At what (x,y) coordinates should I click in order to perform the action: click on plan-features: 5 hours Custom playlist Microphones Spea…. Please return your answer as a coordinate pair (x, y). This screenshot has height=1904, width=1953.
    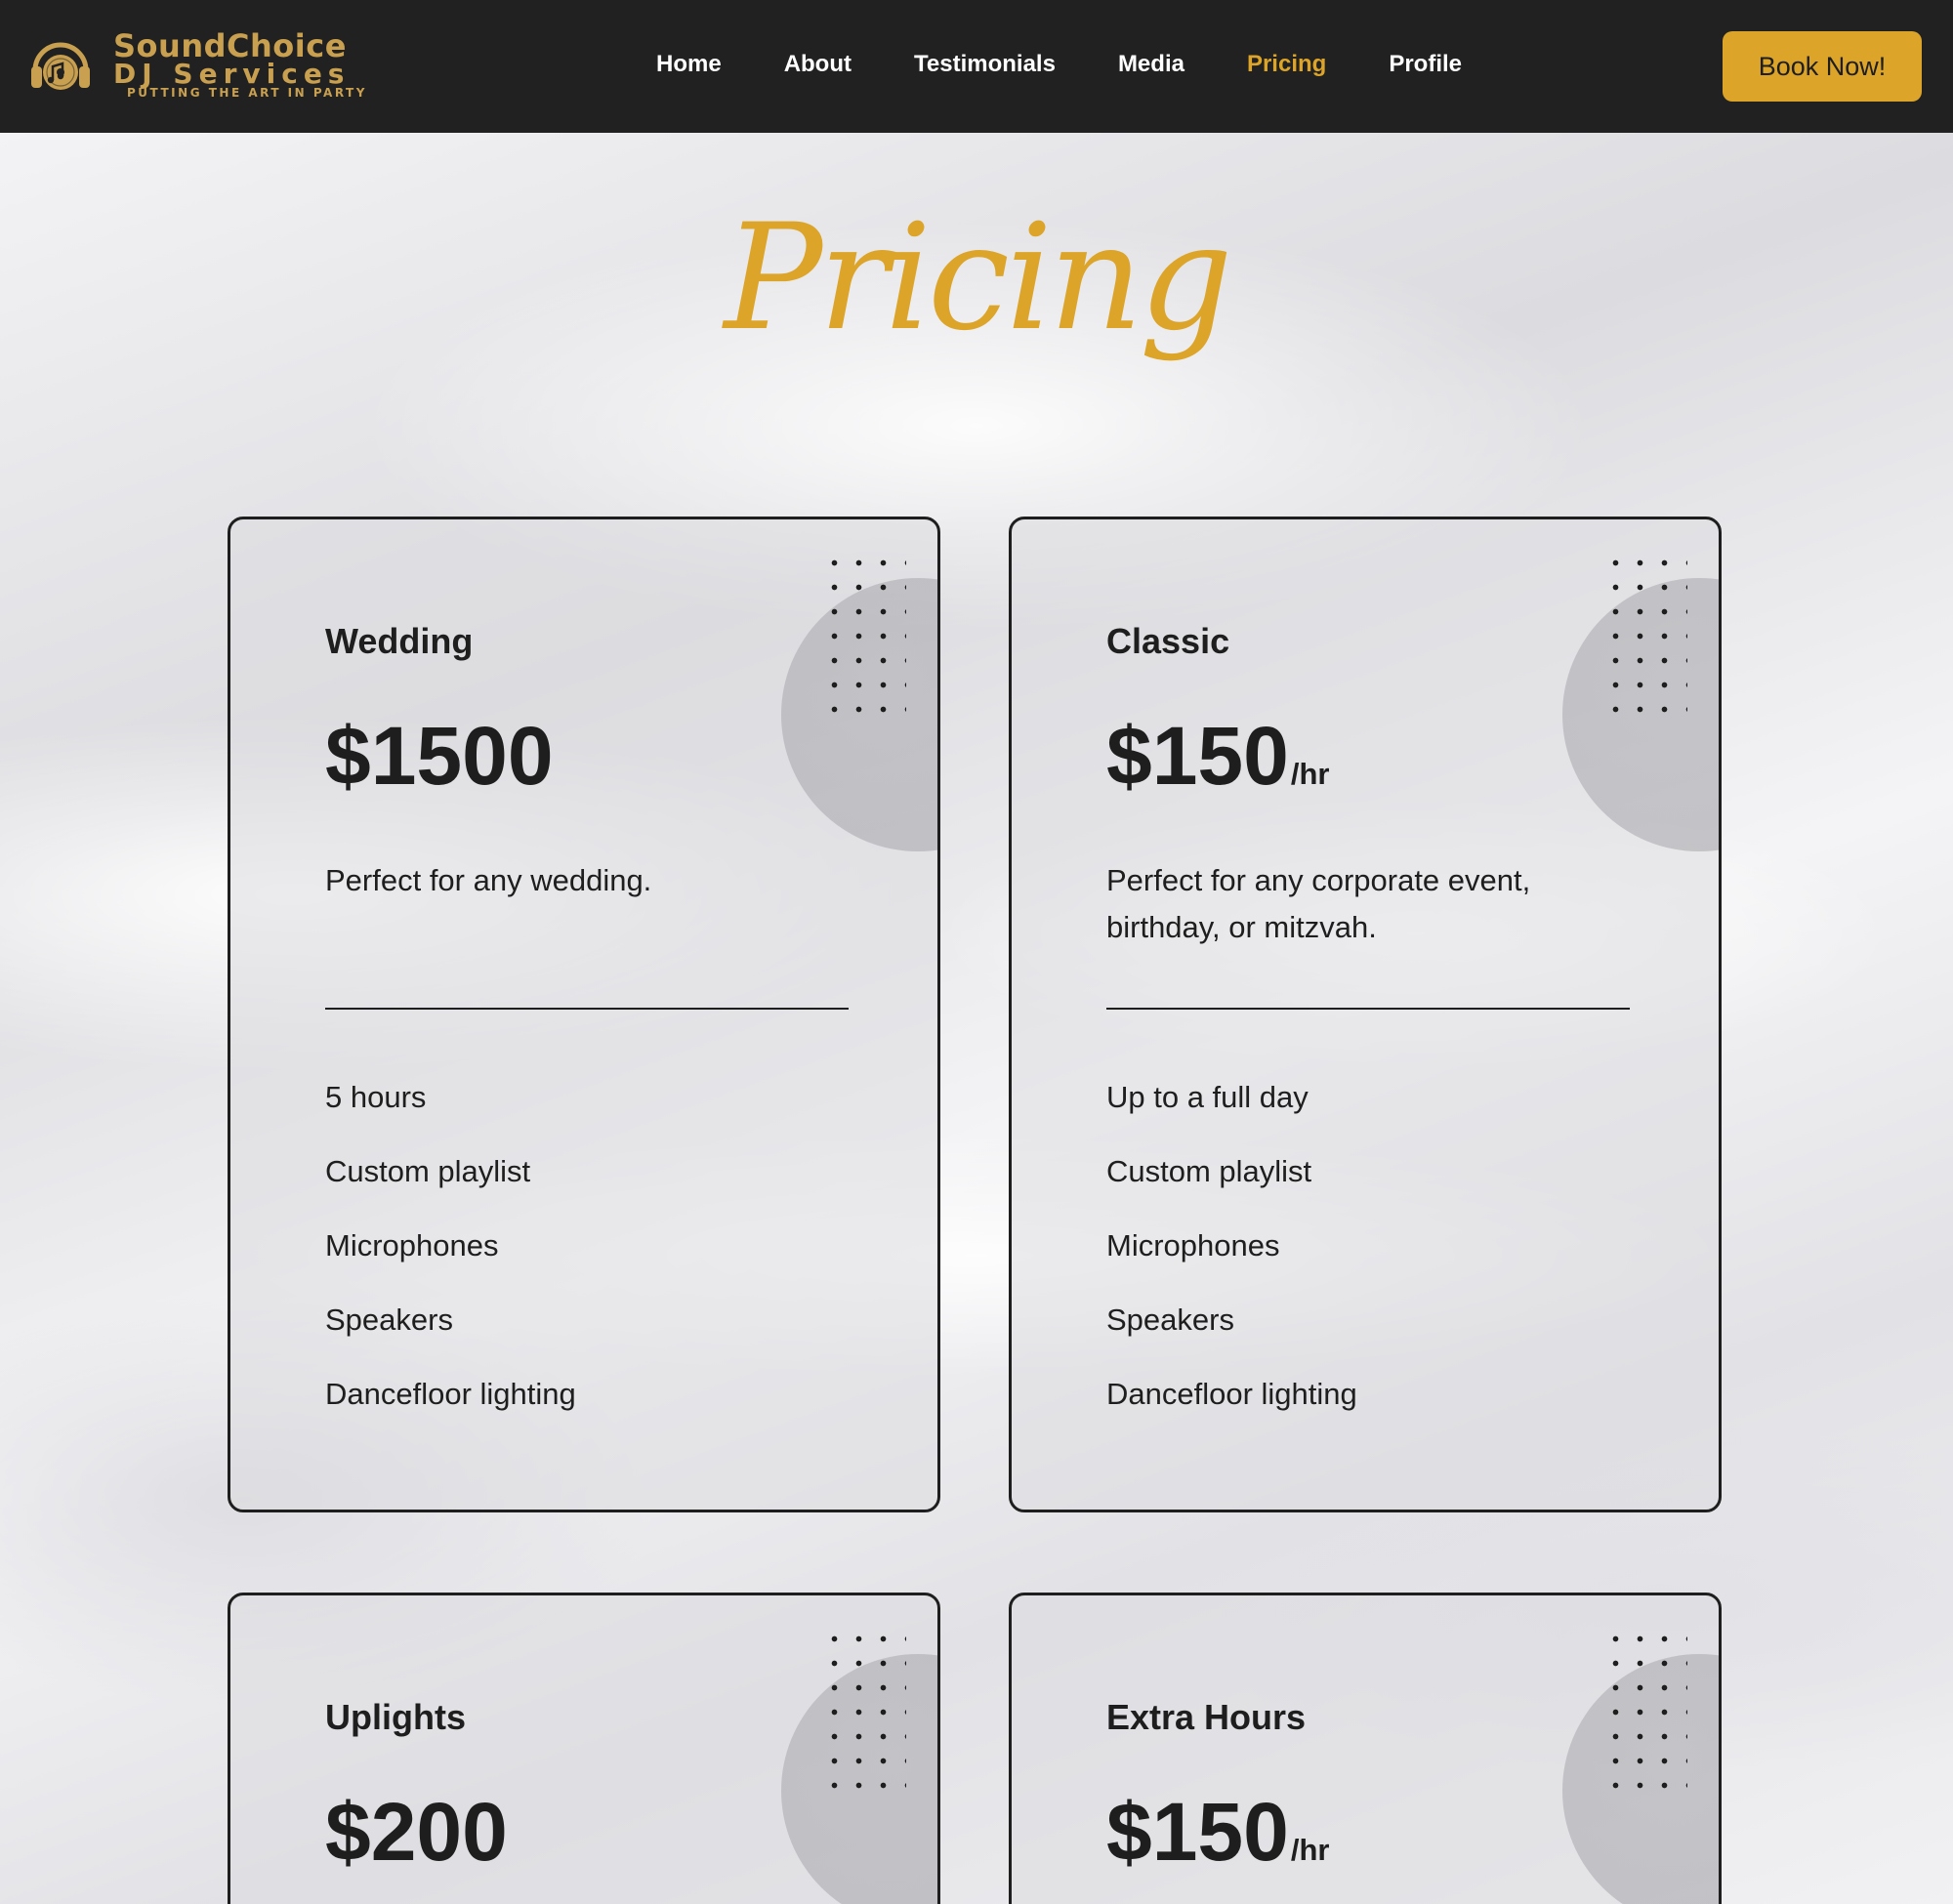
    Looking at the image, I should click on (450, 1263).